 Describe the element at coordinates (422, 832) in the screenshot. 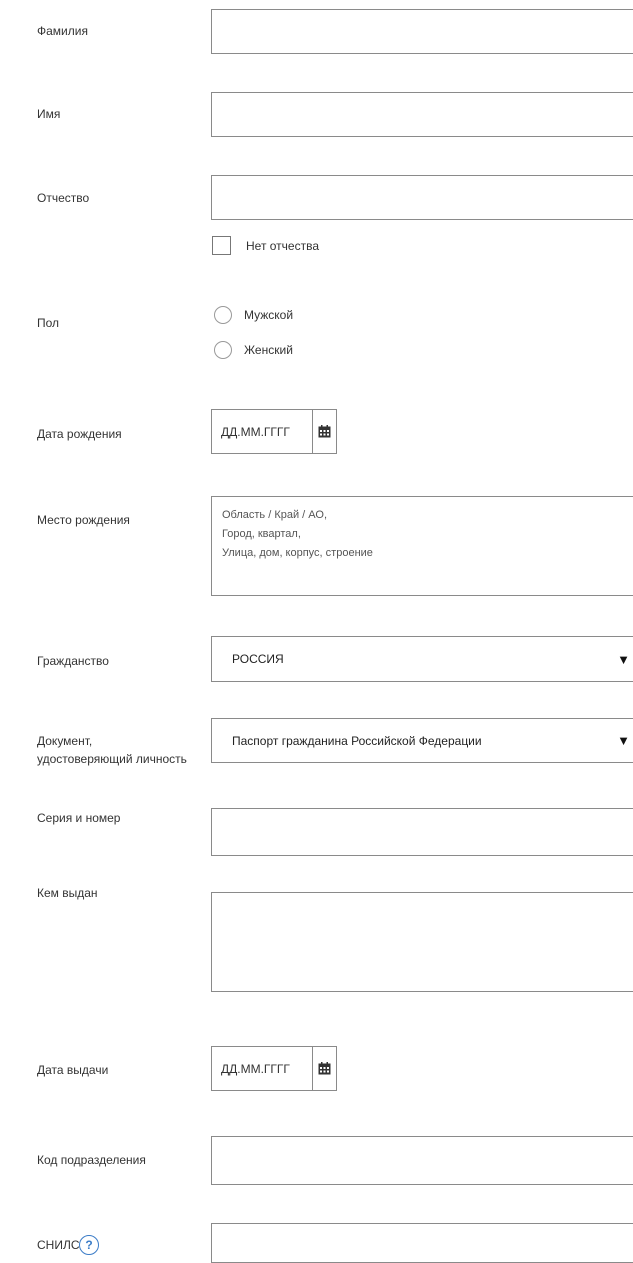

I see `series-number-input` at that location.